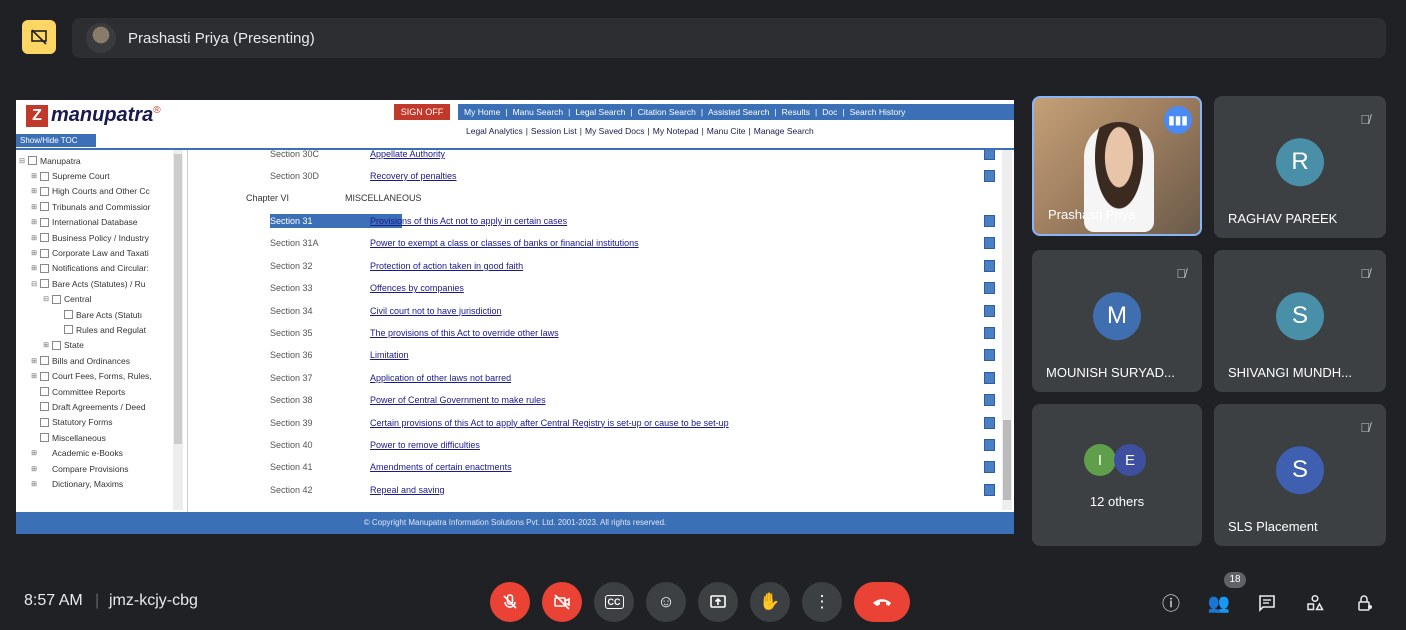 This screenshot has height=630, width=1406. I want to click on toc-item: ⊞ Tribunals and Commissior, so click(101, 206).